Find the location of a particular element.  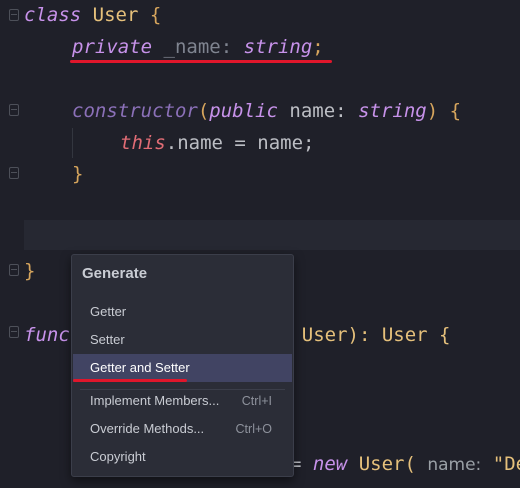

indent-guide is located at coordinates (72, 143).